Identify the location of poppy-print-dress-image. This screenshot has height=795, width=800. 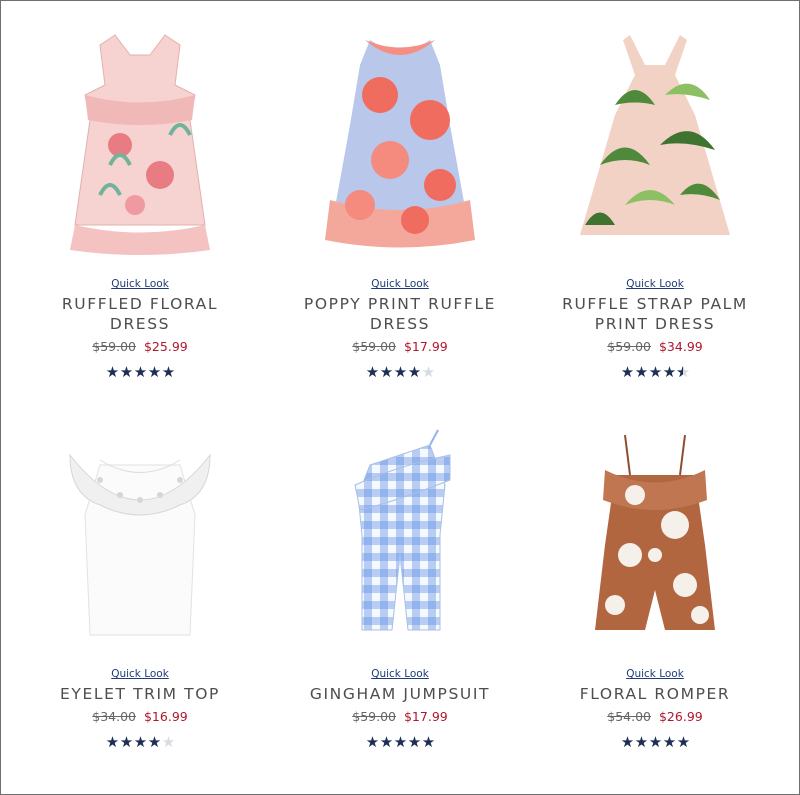
(400, 140).